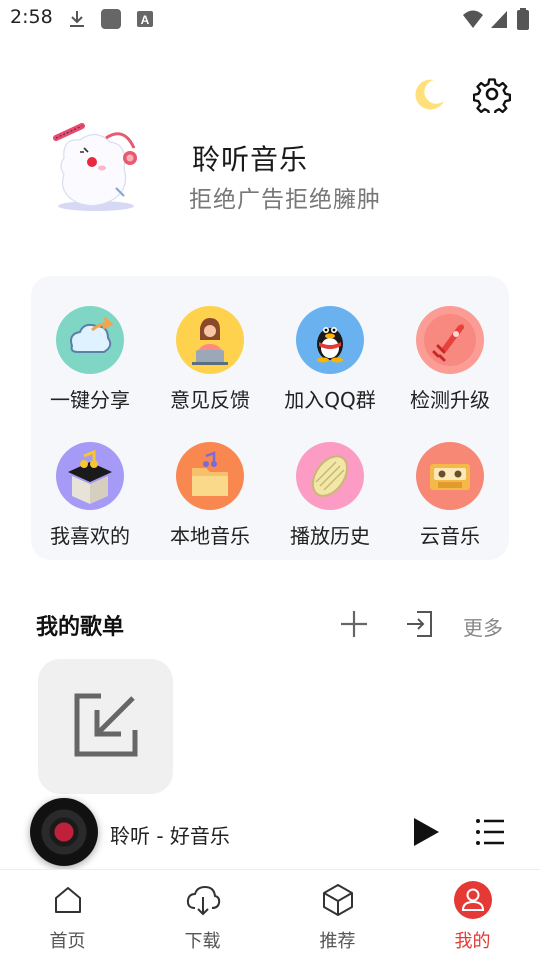 Image resolution: width=540 pixels, height=960 pixels. What do you see at coordinates (77, 19) in the screenshot?
I see `download-icon` at bounding box center [77, 19].